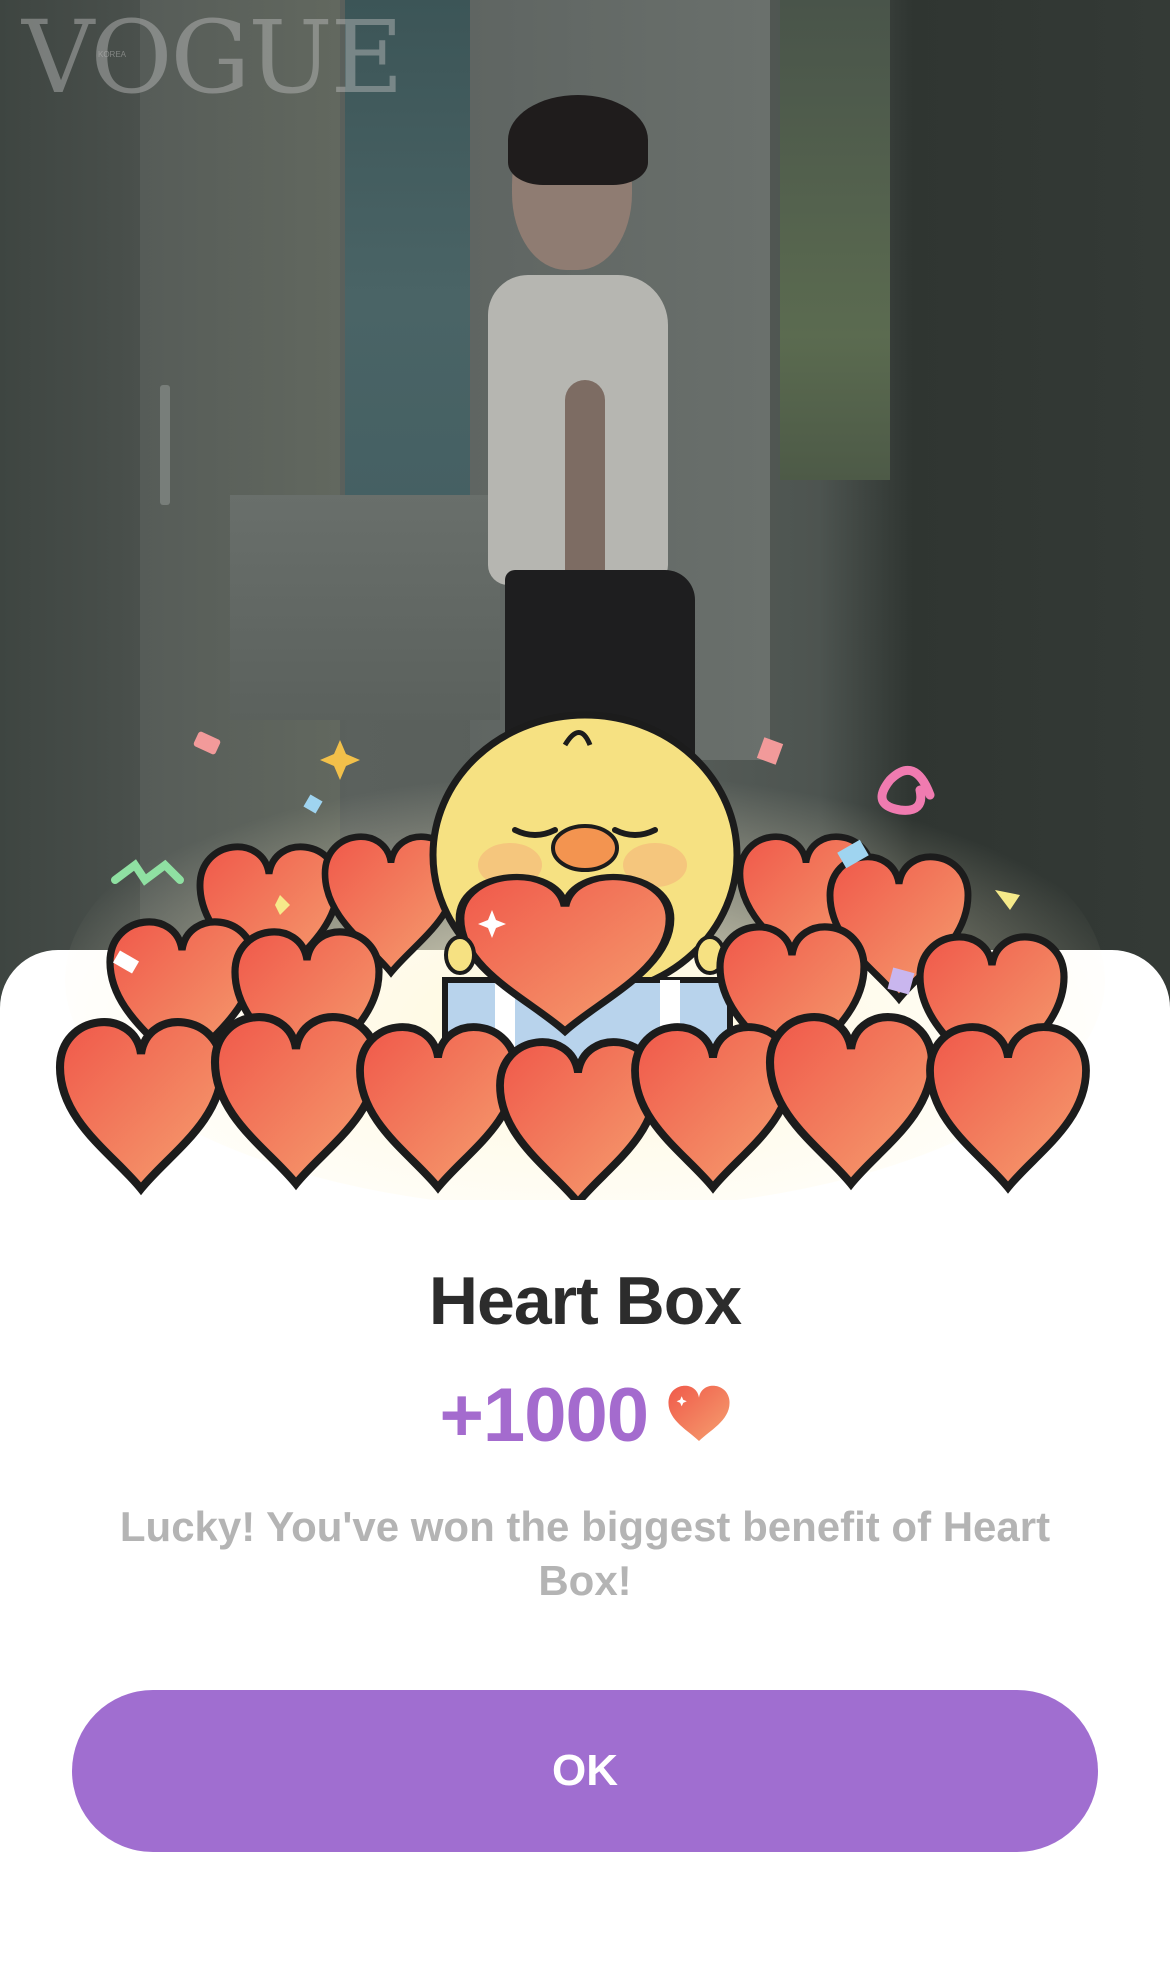 This screenshot has height=1966, width=1170. I want to click on popup-title: Heart Box, so click(585, 1301).